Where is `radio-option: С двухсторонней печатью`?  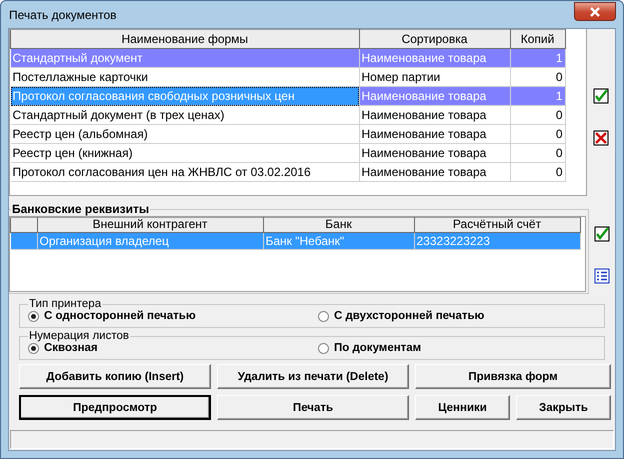 radio-option: С двухсторонней печатью is located at coordinates (457, 316).